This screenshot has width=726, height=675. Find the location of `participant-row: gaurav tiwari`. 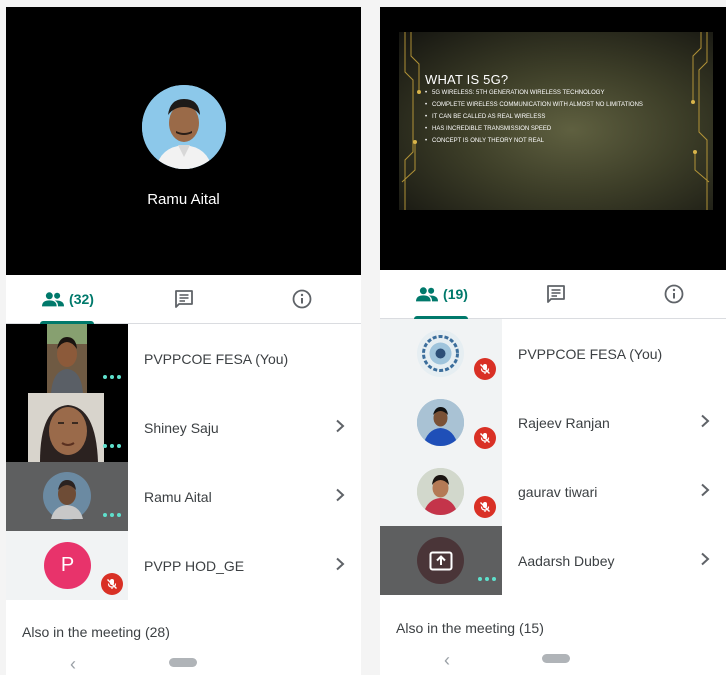

participant-row: gaurav tiwari is located at coordinates (553, 491).